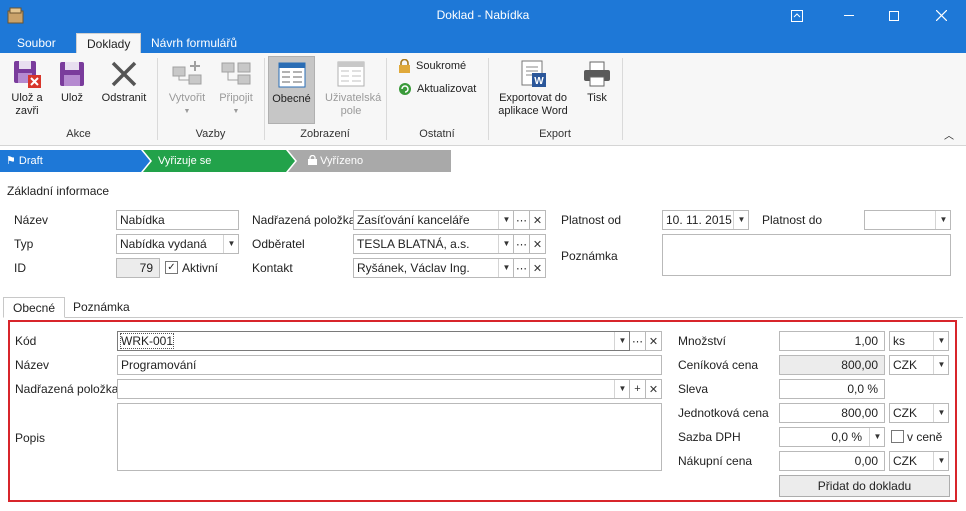 This screenshot has width=966, height=511. Describe the element at coordinates (949, 134) in the screenshot. I see `collapse-ribbon-icon: ︿` at that location.